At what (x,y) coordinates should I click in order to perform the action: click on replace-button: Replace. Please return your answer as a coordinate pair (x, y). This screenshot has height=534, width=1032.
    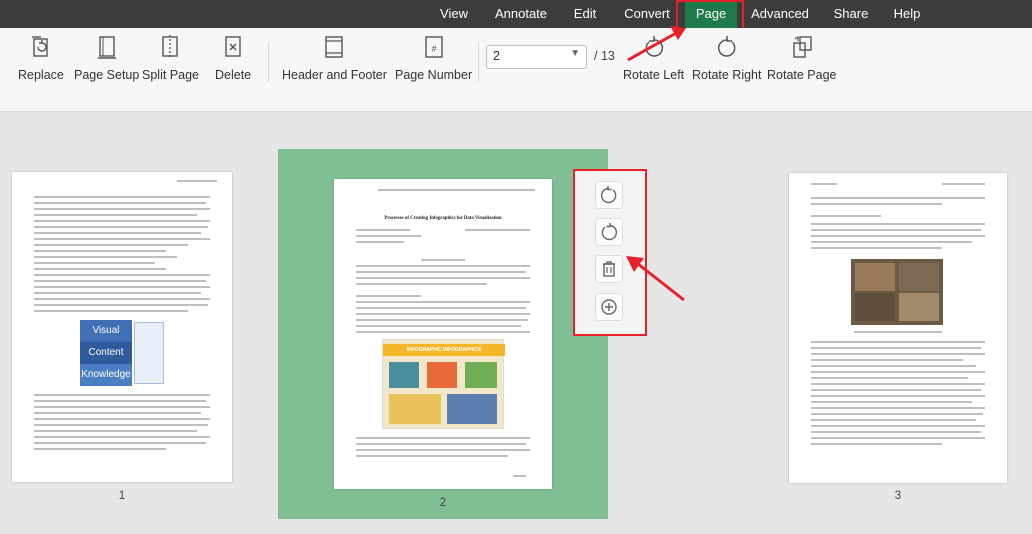
    Looking at the image, I should click on (41, 58).